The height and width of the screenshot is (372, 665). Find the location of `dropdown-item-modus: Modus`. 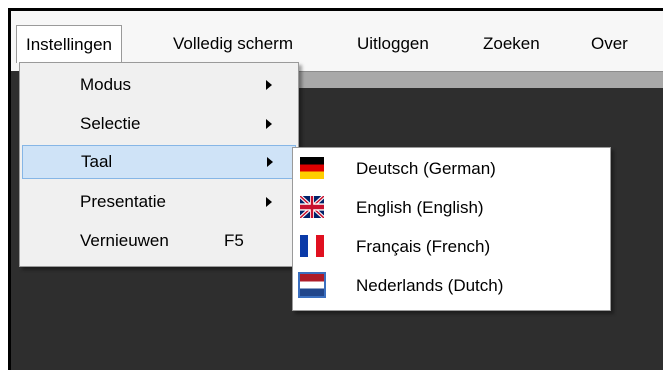

dropdown-item-modus: Modus is located at coordinates (159, 85).